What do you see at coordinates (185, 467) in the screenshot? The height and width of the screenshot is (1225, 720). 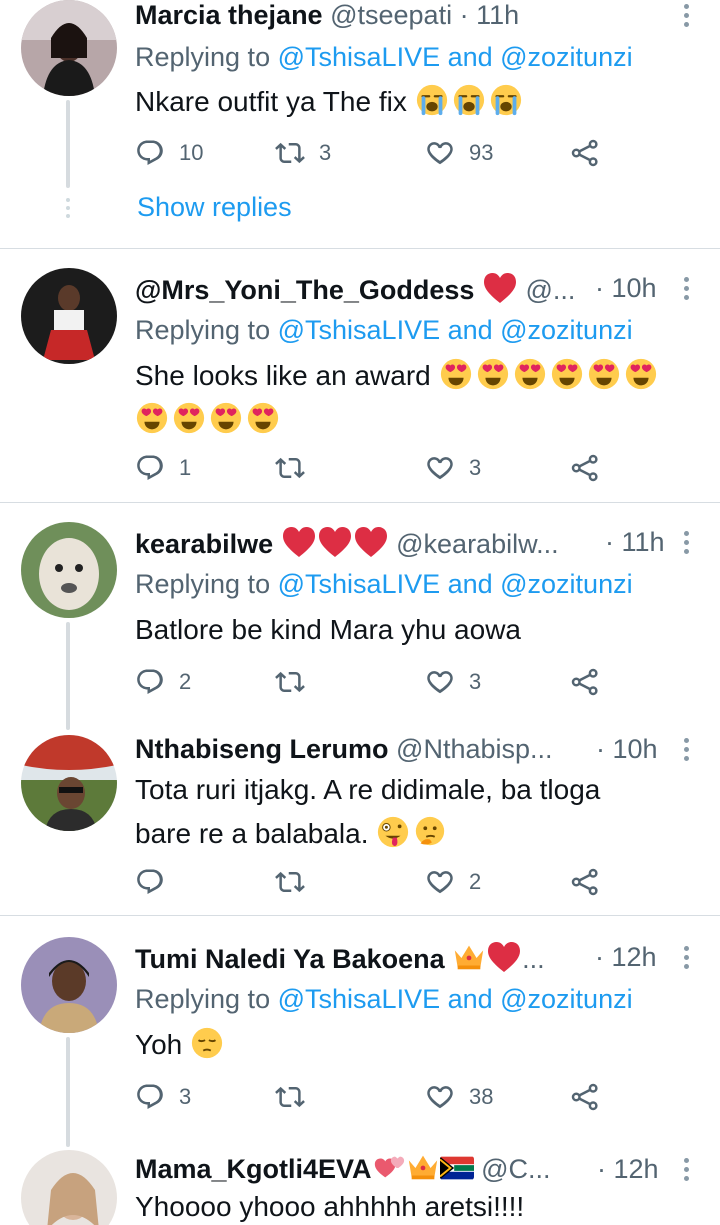 I see `reply-count: 1` at bounding box center [185, 467].